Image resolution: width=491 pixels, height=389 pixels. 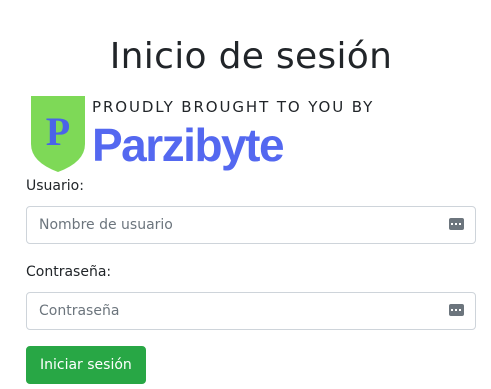 I want to click on logo-letter: P, so click(x=58, y=131).